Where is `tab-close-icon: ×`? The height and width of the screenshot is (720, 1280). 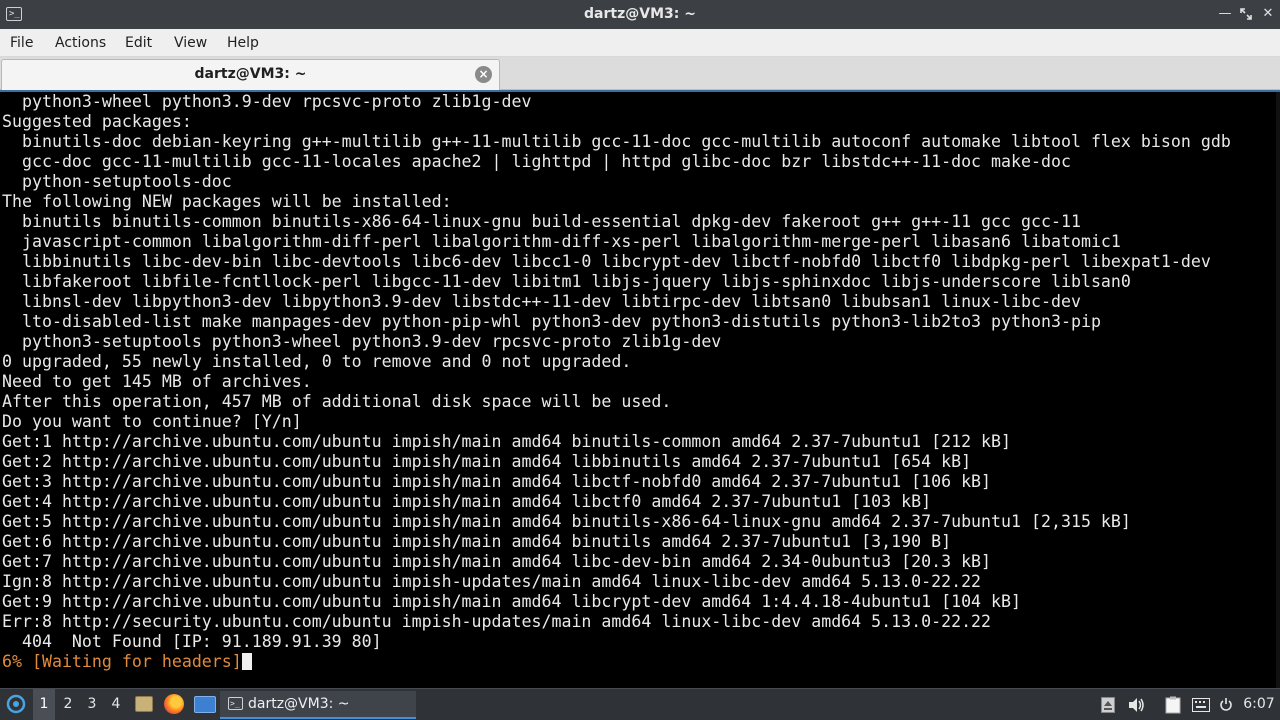 tab-close-icon: × is located at coordinates (483, 74).